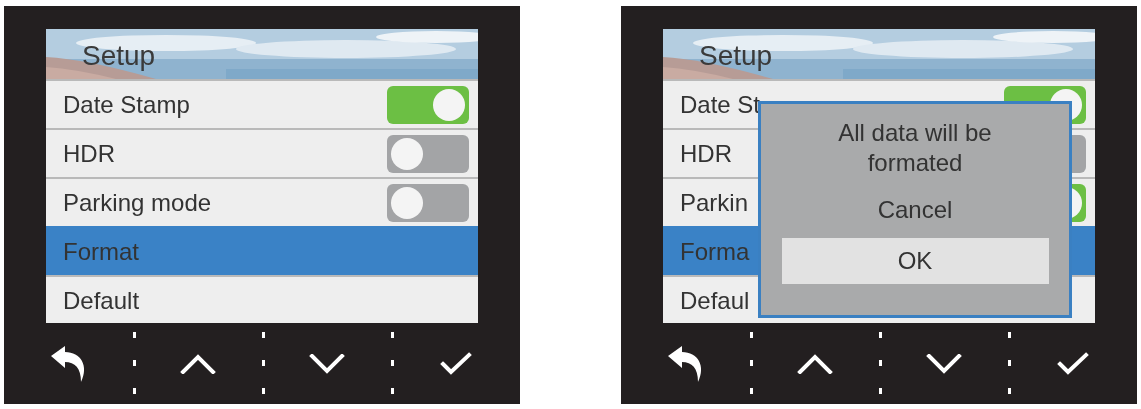 This screenshot has width=1141, height=409. I want to click on menu-item-label: Date Stamp, so click(126, 104).